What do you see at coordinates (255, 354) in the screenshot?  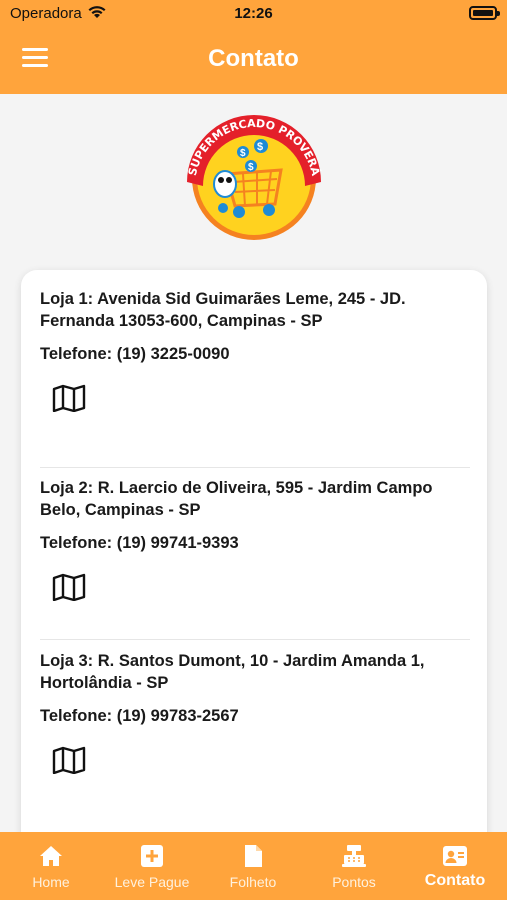 I see `store-phone: Telefone: (19) 3225-0090` at bounding box center [255, 354].